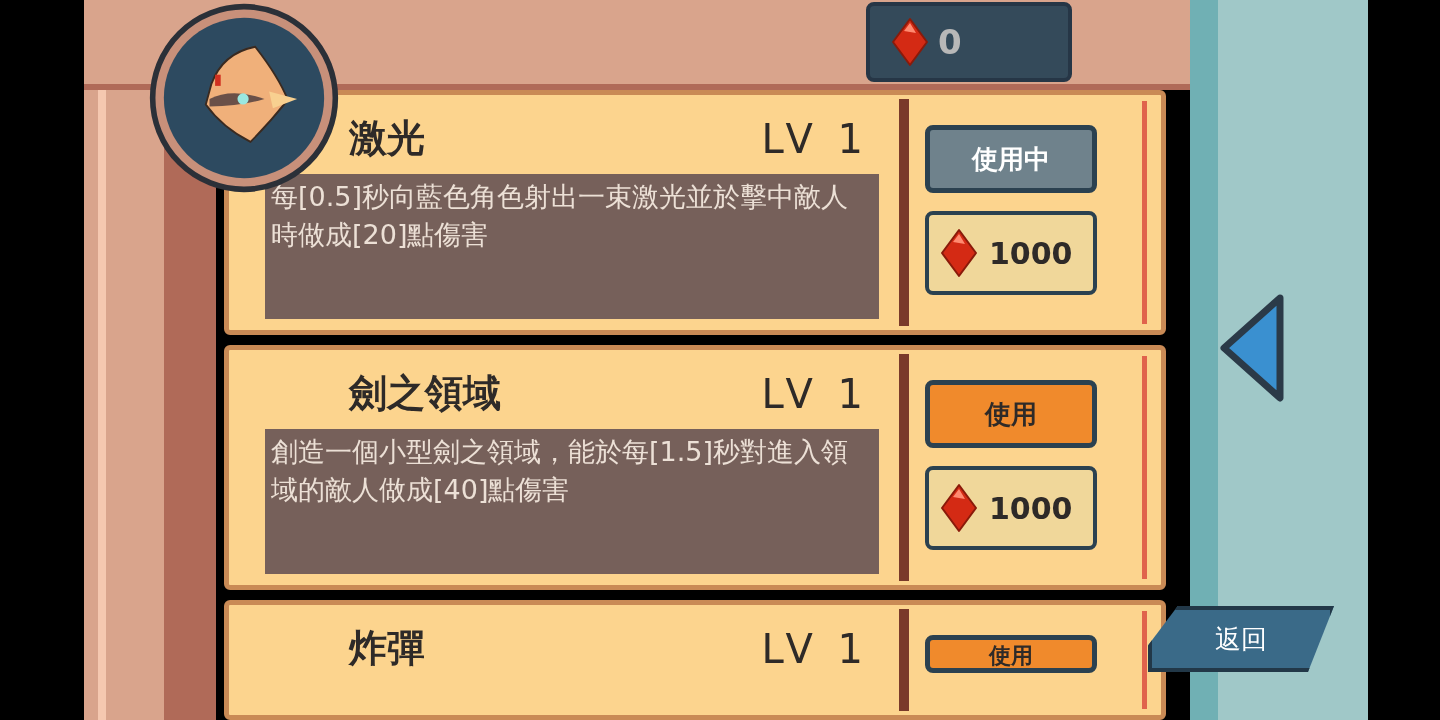 The width and height of the screenshot is (1440, 720). What do you see at coordinates (425, 393) in the screenshot?
I see `skill-name: 劍之領域` at bounding box center [425, 393].